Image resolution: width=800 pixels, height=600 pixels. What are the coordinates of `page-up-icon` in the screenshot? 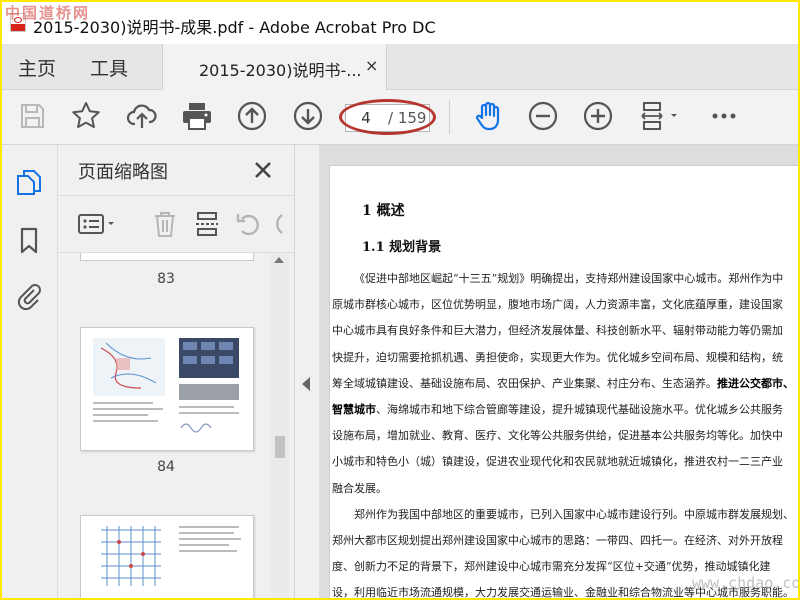 It's located at (252, 116).